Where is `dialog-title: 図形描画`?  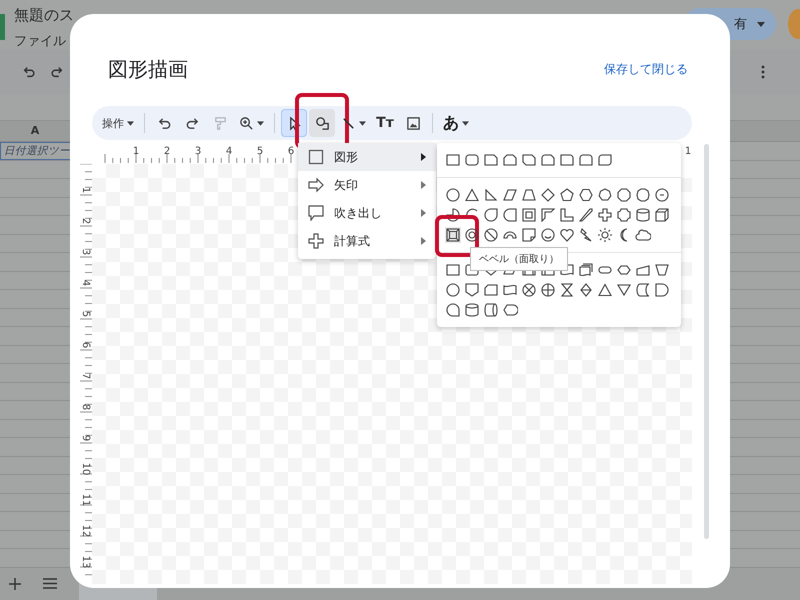 dialog-title: 図形描画 is located at coordinates (148, 69).